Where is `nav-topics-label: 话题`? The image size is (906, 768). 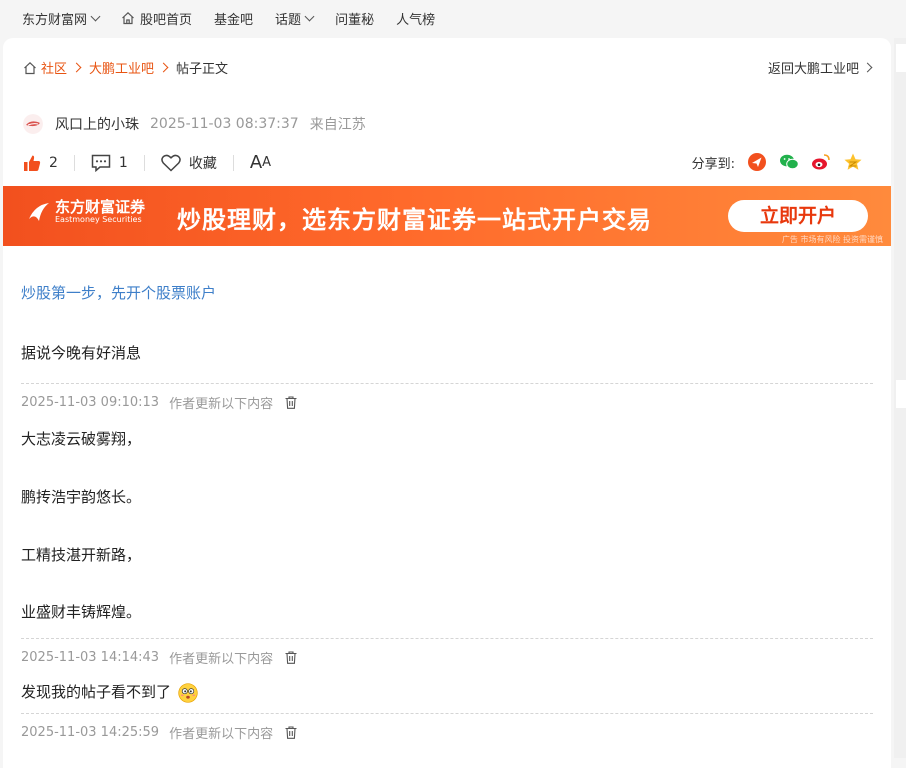
nav-topics-label: 话题 is located at coordinates (288, 20).